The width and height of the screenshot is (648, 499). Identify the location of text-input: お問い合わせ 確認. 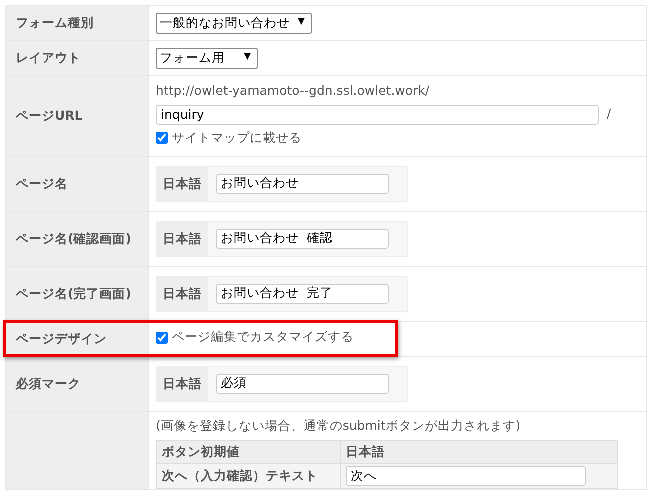
(302, 238).